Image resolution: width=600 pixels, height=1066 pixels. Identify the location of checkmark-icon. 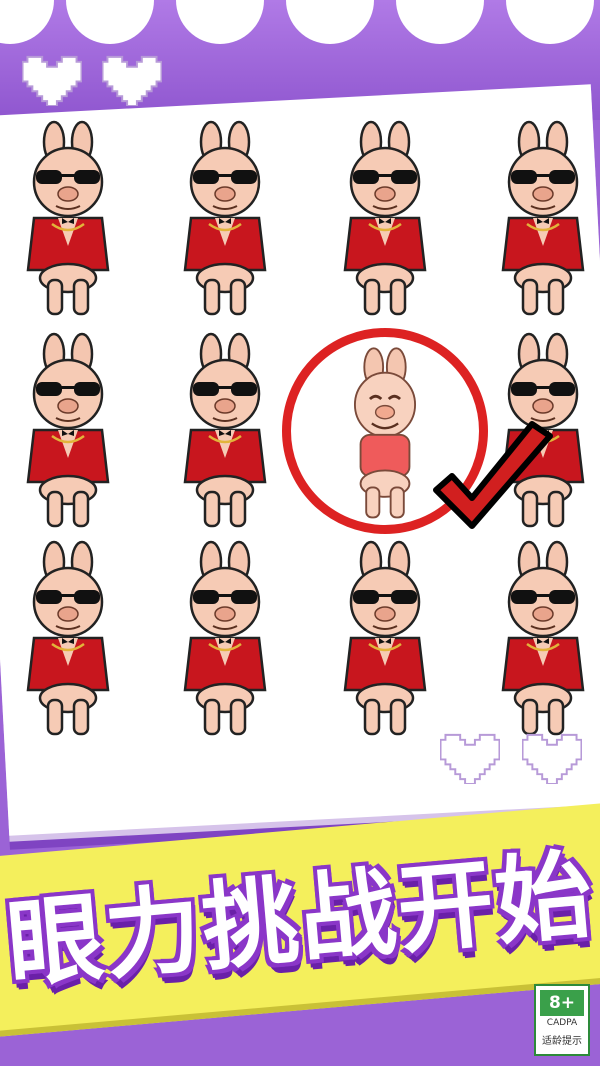
(493, 475).